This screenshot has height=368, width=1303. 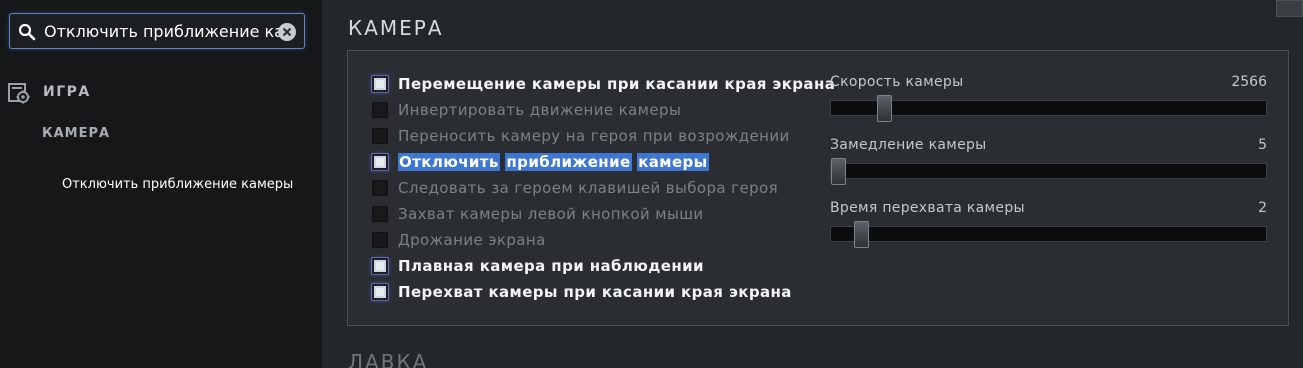 I want to click on window-corner-button, so click(x=1289, y=8).